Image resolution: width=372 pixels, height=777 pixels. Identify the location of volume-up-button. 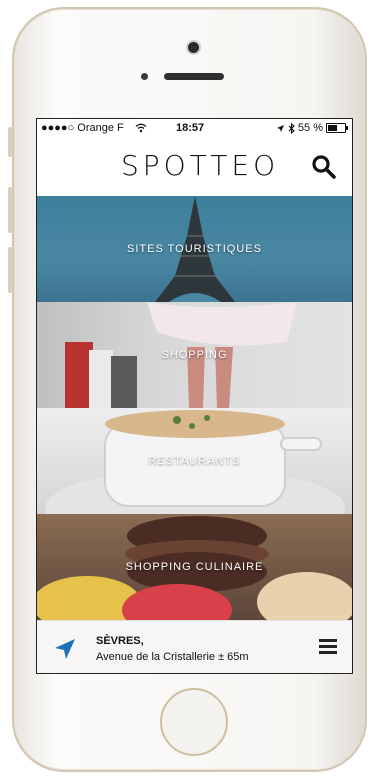
(10, 210).